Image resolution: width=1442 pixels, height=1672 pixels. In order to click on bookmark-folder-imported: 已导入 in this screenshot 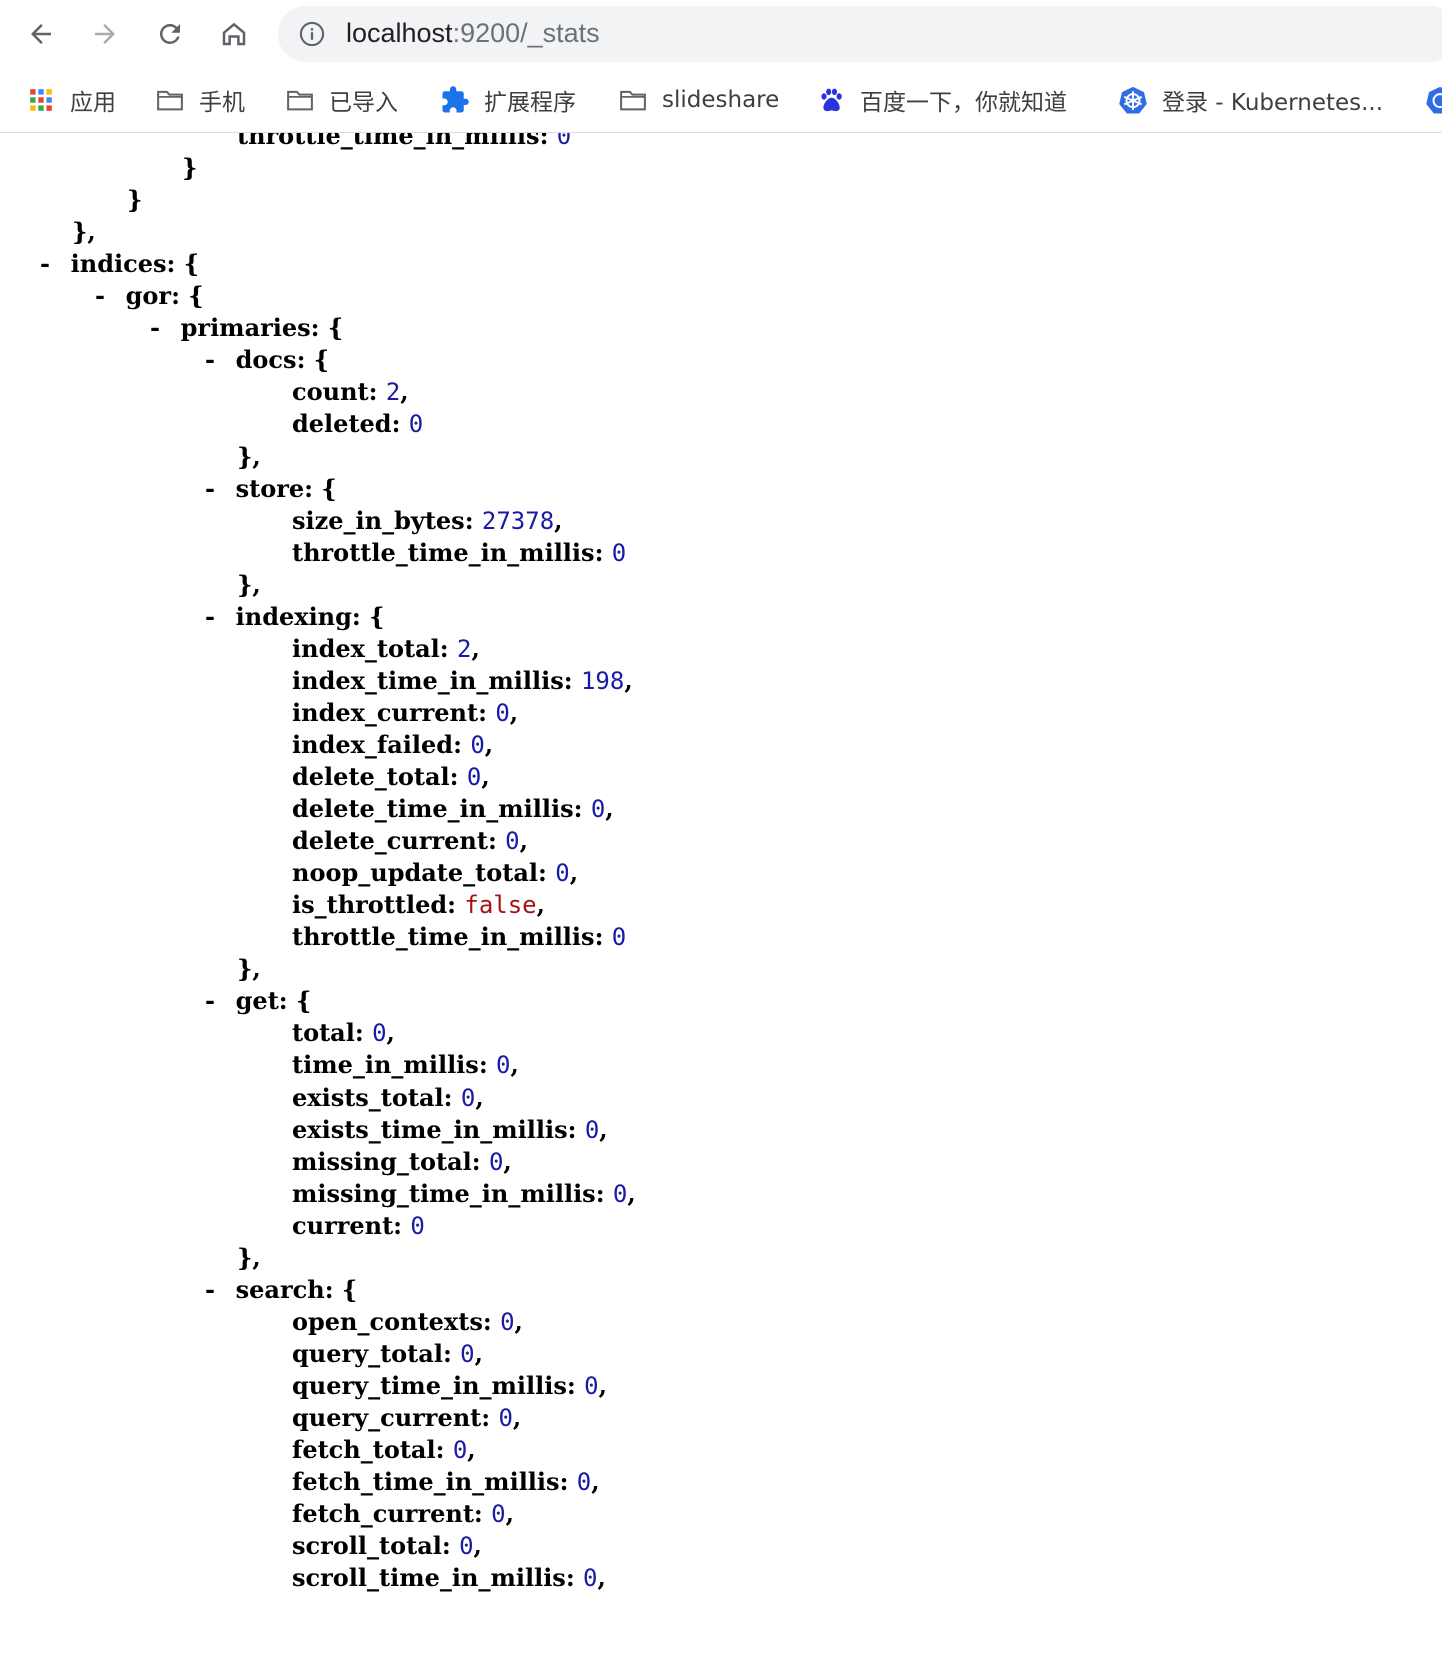, I will do `click(341, 100)`.